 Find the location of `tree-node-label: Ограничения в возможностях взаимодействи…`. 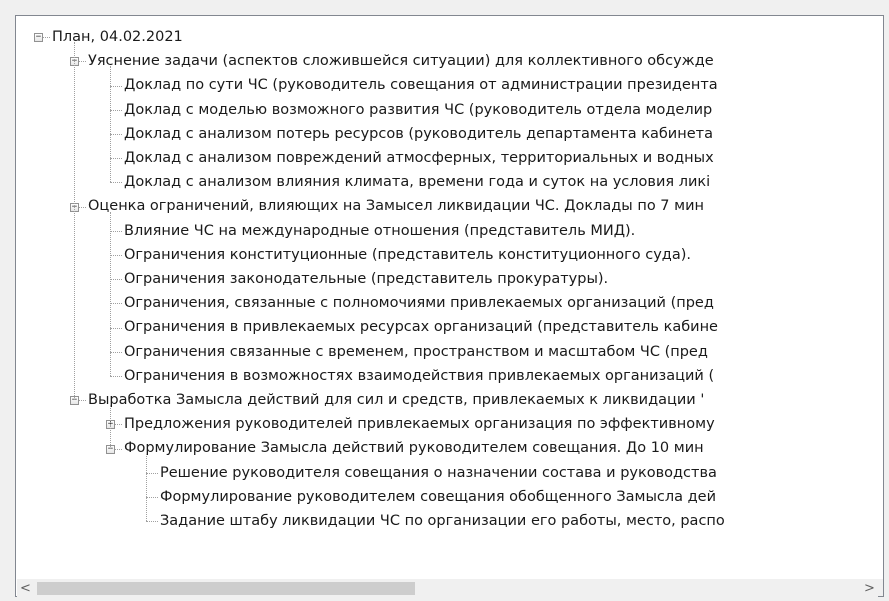

tree-node-label: Ограничения в возможностях взаимодействи… is located at coordinates (419, 376).